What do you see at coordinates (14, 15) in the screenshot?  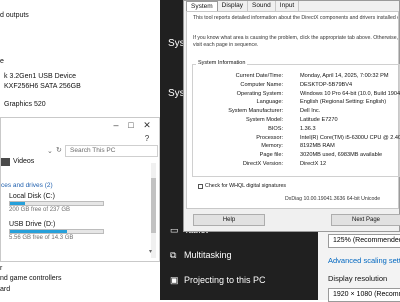 I see `device-row: d outputs` at bounding box center [14, 15].